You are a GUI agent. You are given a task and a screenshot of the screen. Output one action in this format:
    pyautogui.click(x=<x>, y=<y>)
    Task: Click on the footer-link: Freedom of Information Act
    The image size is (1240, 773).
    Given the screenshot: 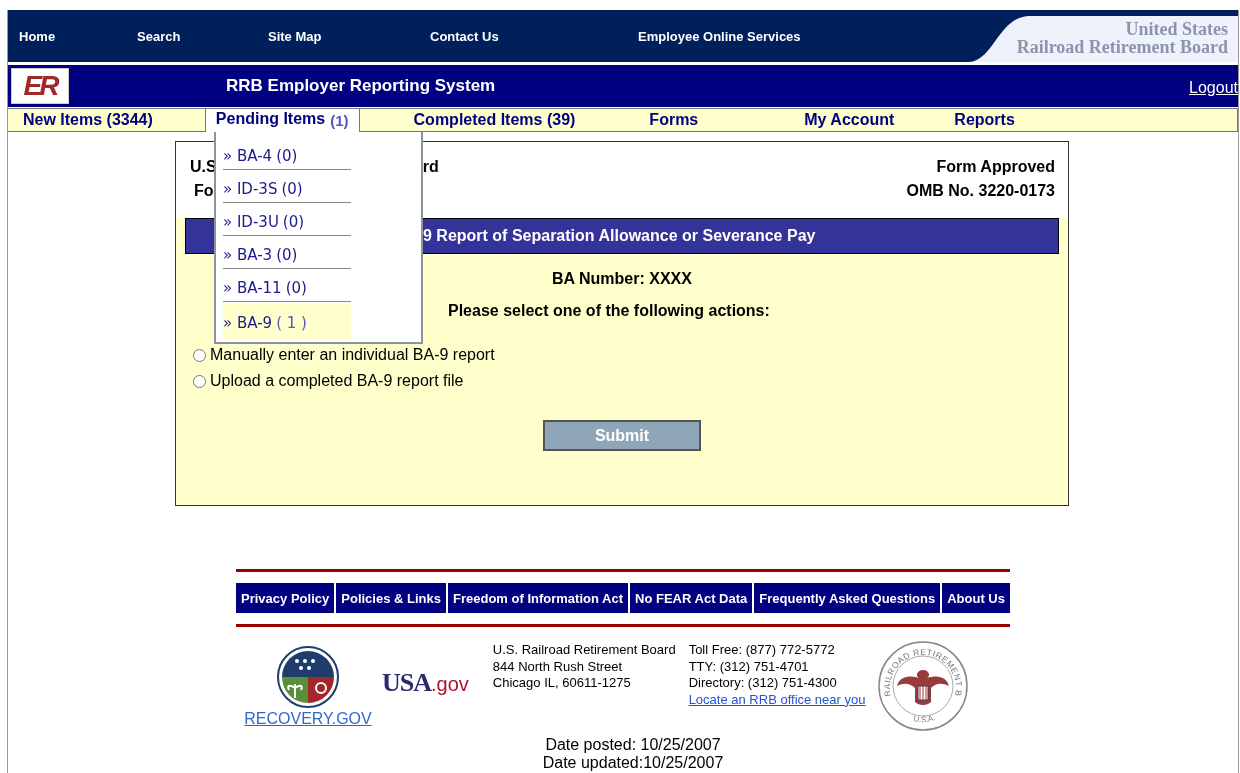 What is the action you would take?
    pyautogui.click(x=538, y=598)
    